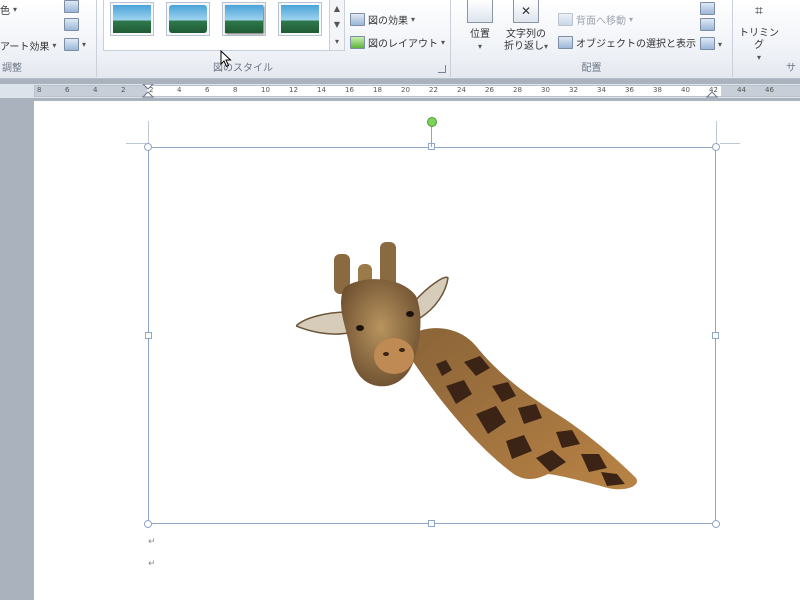 This screenshot has width=800, height=600. I want to click on arrange-group-label: 配置, so click(591, 68).